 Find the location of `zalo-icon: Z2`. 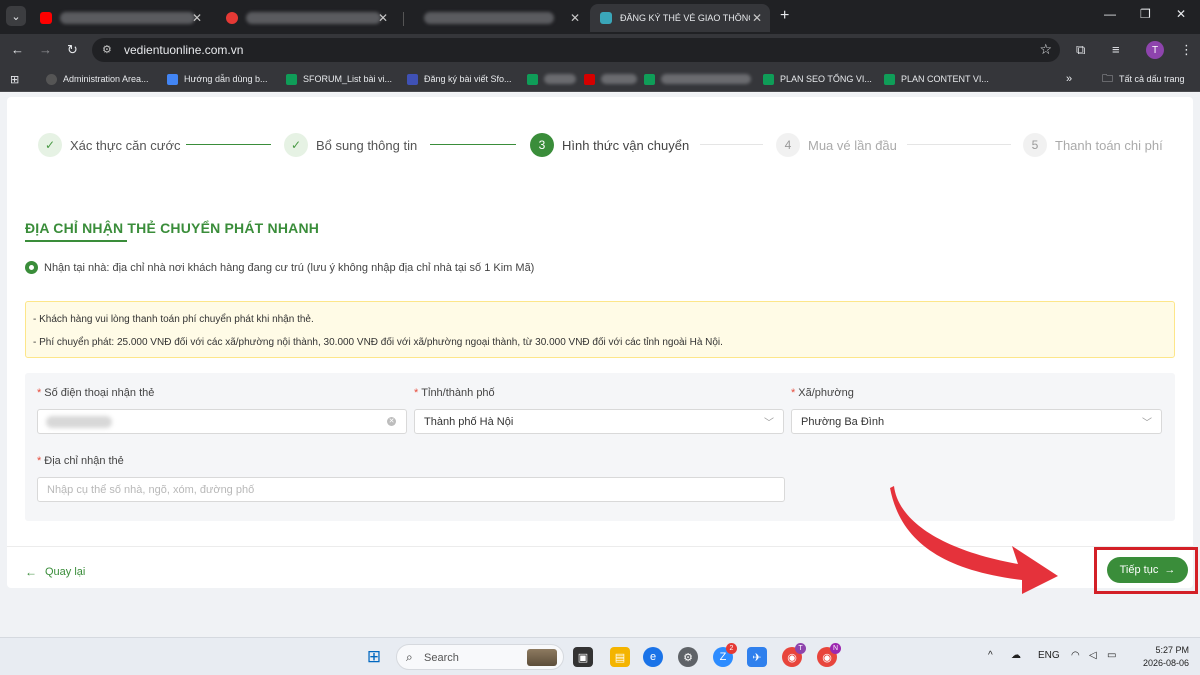

zalo-icon: Z2 is located at coordinates (725, 655).